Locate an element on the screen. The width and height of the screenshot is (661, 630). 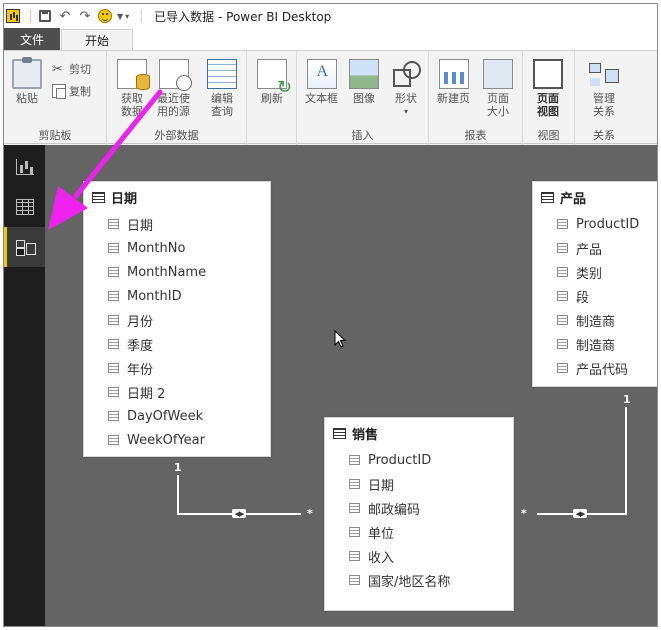
field-label: 国家/地区名称 is located at coordinates (409, 582).